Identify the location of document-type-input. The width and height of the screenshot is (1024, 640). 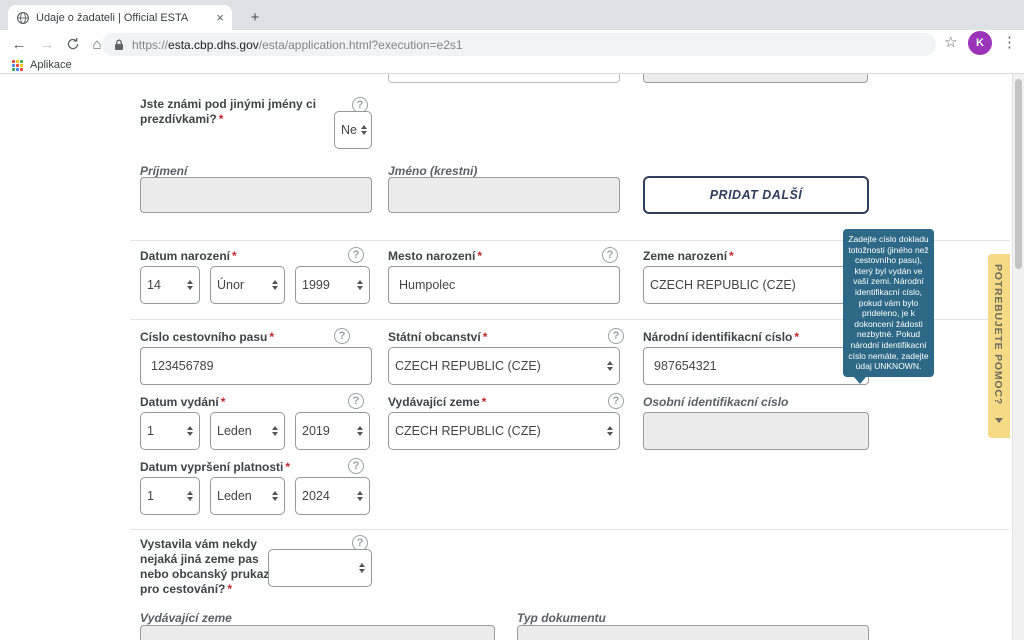
(693, 632).